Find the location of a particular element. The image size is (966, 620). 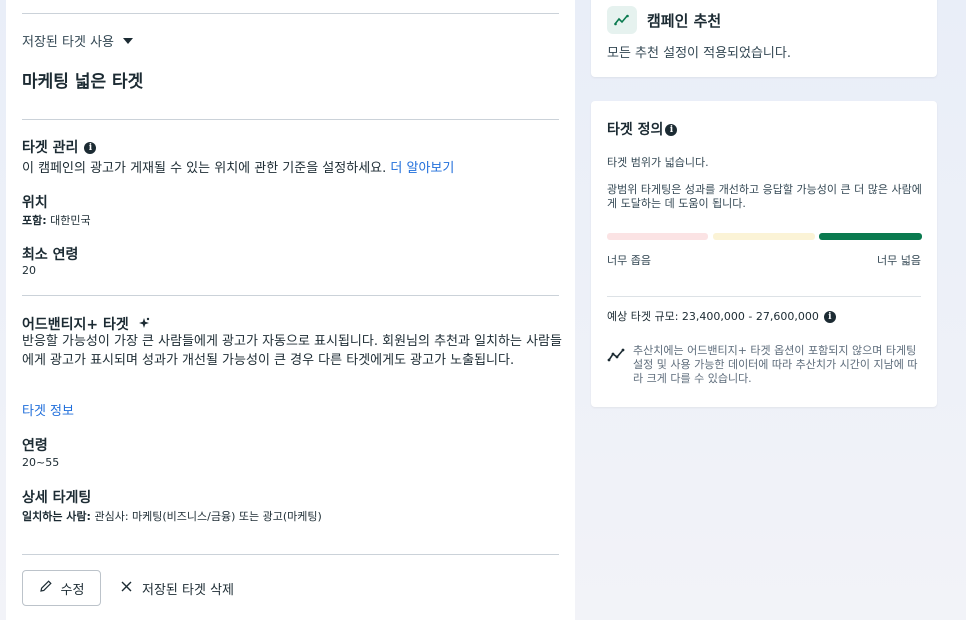

meter-segment-broad is located at coordinates (870, 236).